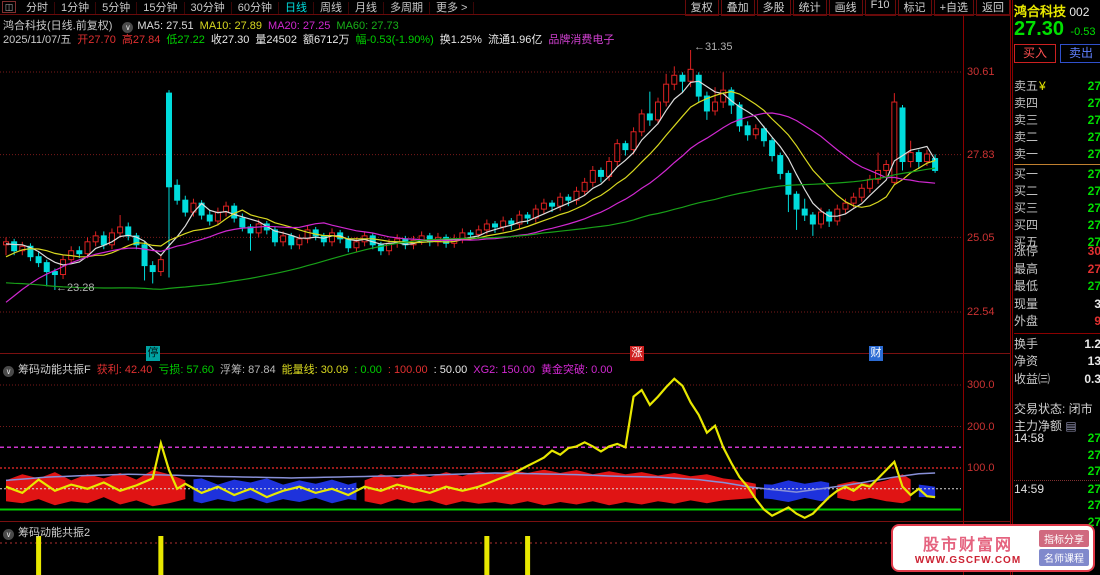 The height and width of the screenshot is (575, 1100). What do you see at coordinates (1053, 409) in the screenshot?
I see `trade-status: 交易状态: 闭市` at bounding box center [1053, 409].